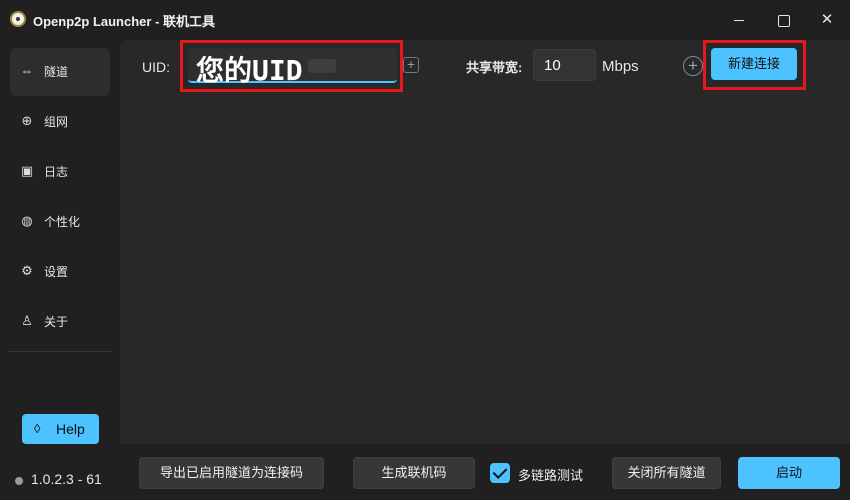 The height and width of the screenshot is (500, 850). I want to click on user-info-icon: ♙, so click(27, 320).